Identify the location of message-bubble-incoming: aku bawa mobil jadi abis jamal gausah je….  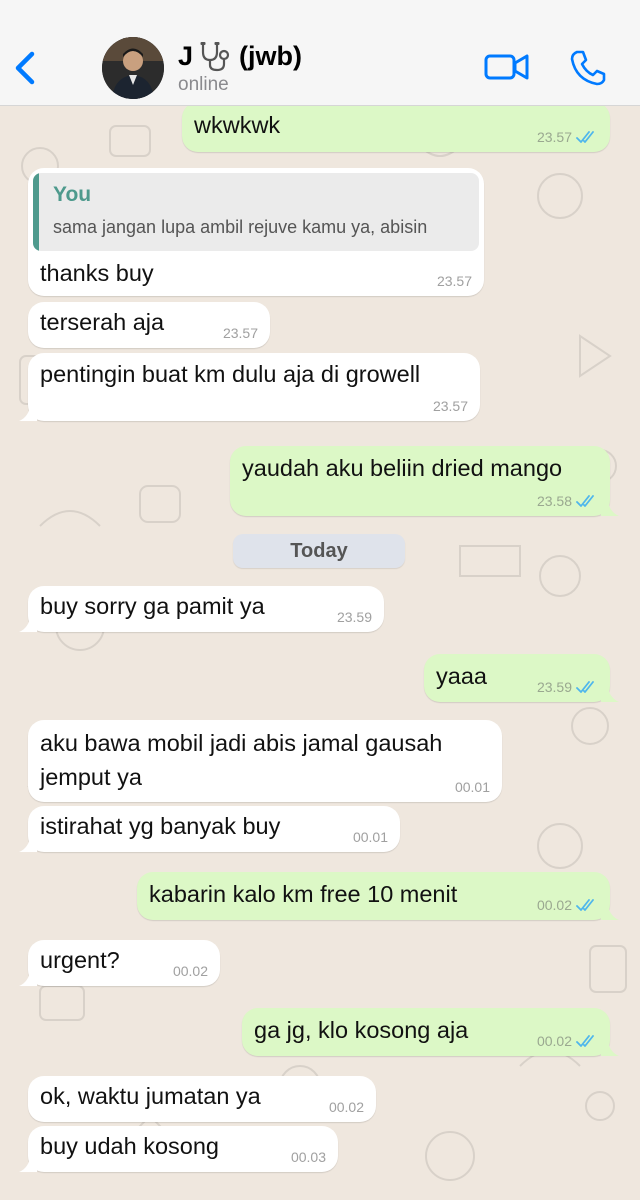
(265, 761).